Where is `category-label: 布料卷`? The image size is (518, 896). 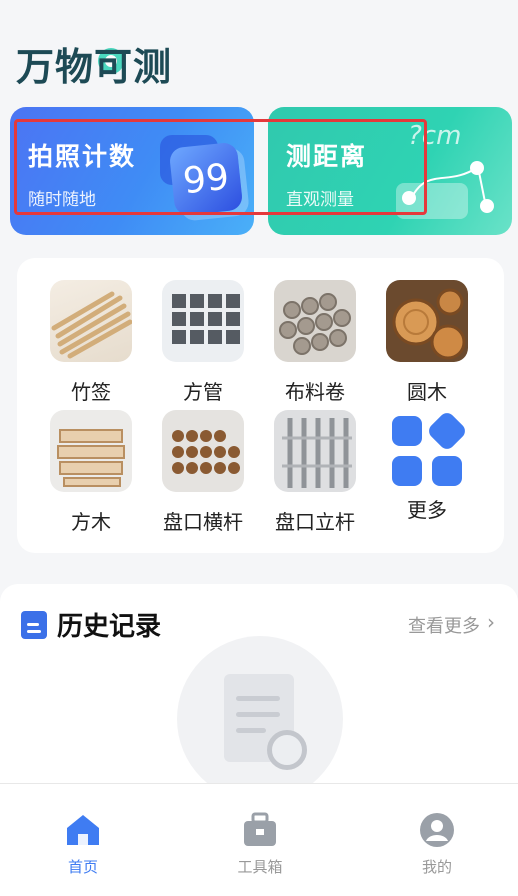 category-label: 布料卷 is located at coordinates (315, 392).